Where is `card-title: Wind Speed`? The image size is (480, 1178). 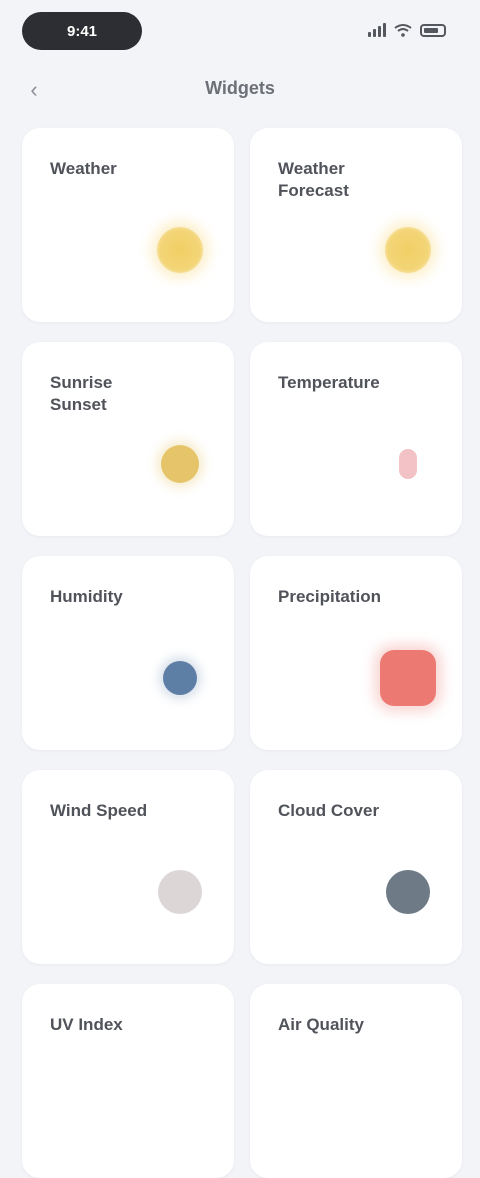
card-title: Wind Speed is located at coordinates (99, 810).